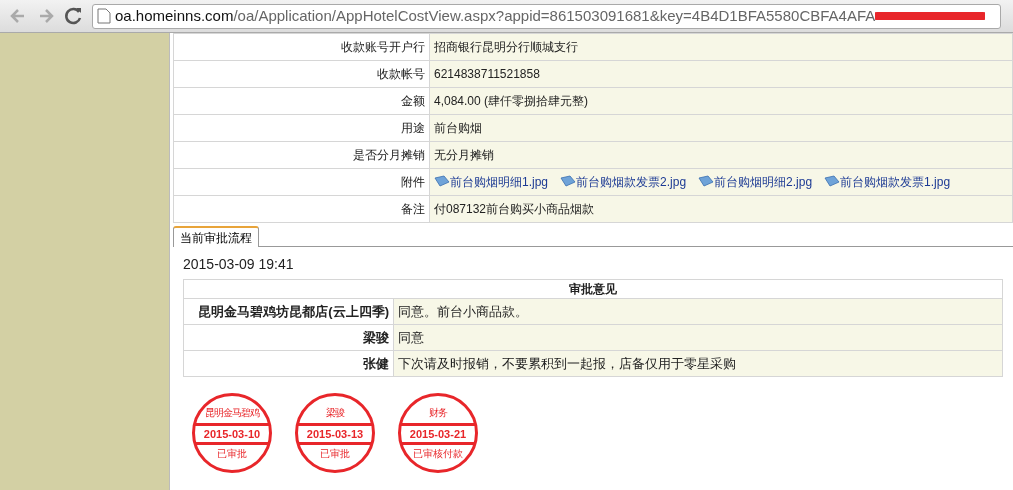 This screenshot has width=1013, height=490. What do you see at coordinates (301, 74) in the screenshot?
I see `field-label: 收款帐号` at bounding box center [301, 74].